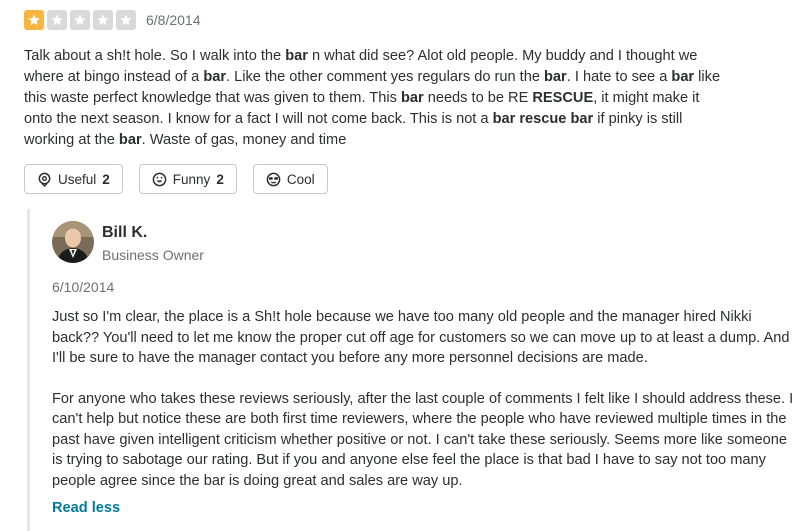 Image resolution: width=800 pixels, height=531 pixels. What do you see at coordinates (191, 179) in the screenshot?
I see `funny-label: Funny` at bounding box center [191, 179].